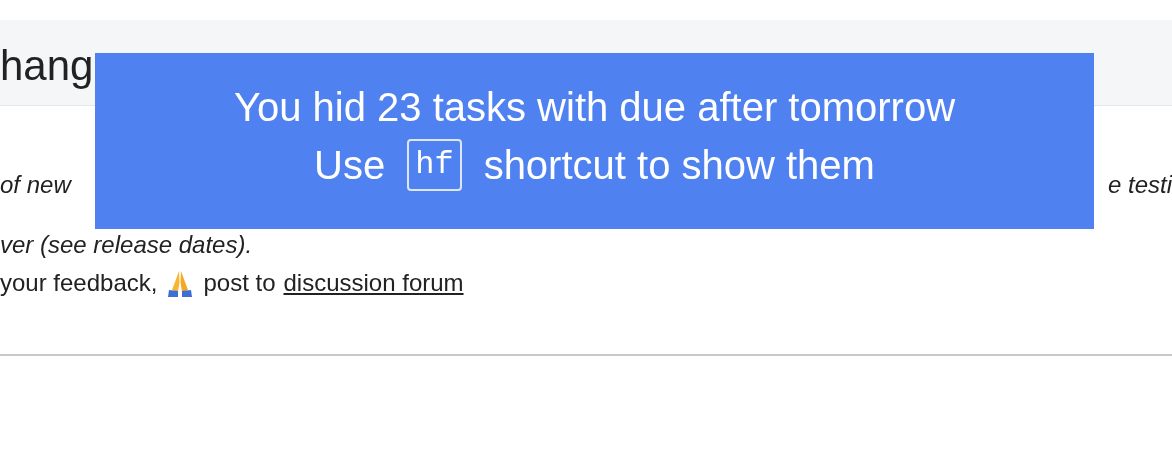 This screenshot has width=1172, height=450. I want to click on shortcut-key: hf, so click(434, 165).